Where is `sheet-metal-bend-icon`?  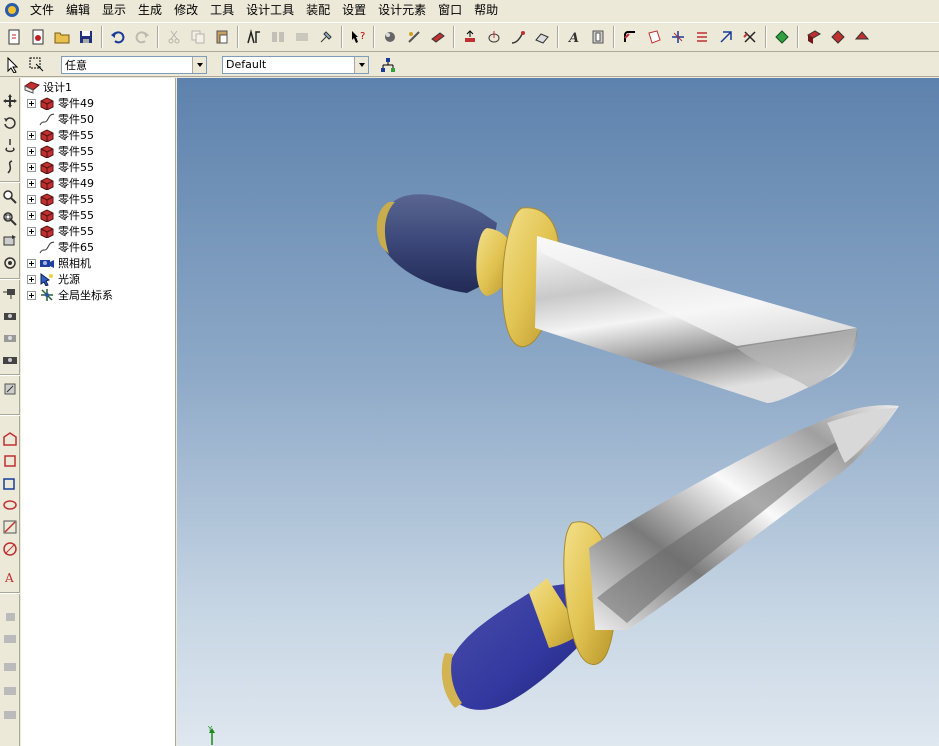 sheet-metal-bend-icon is located at coordinates (838, 37).